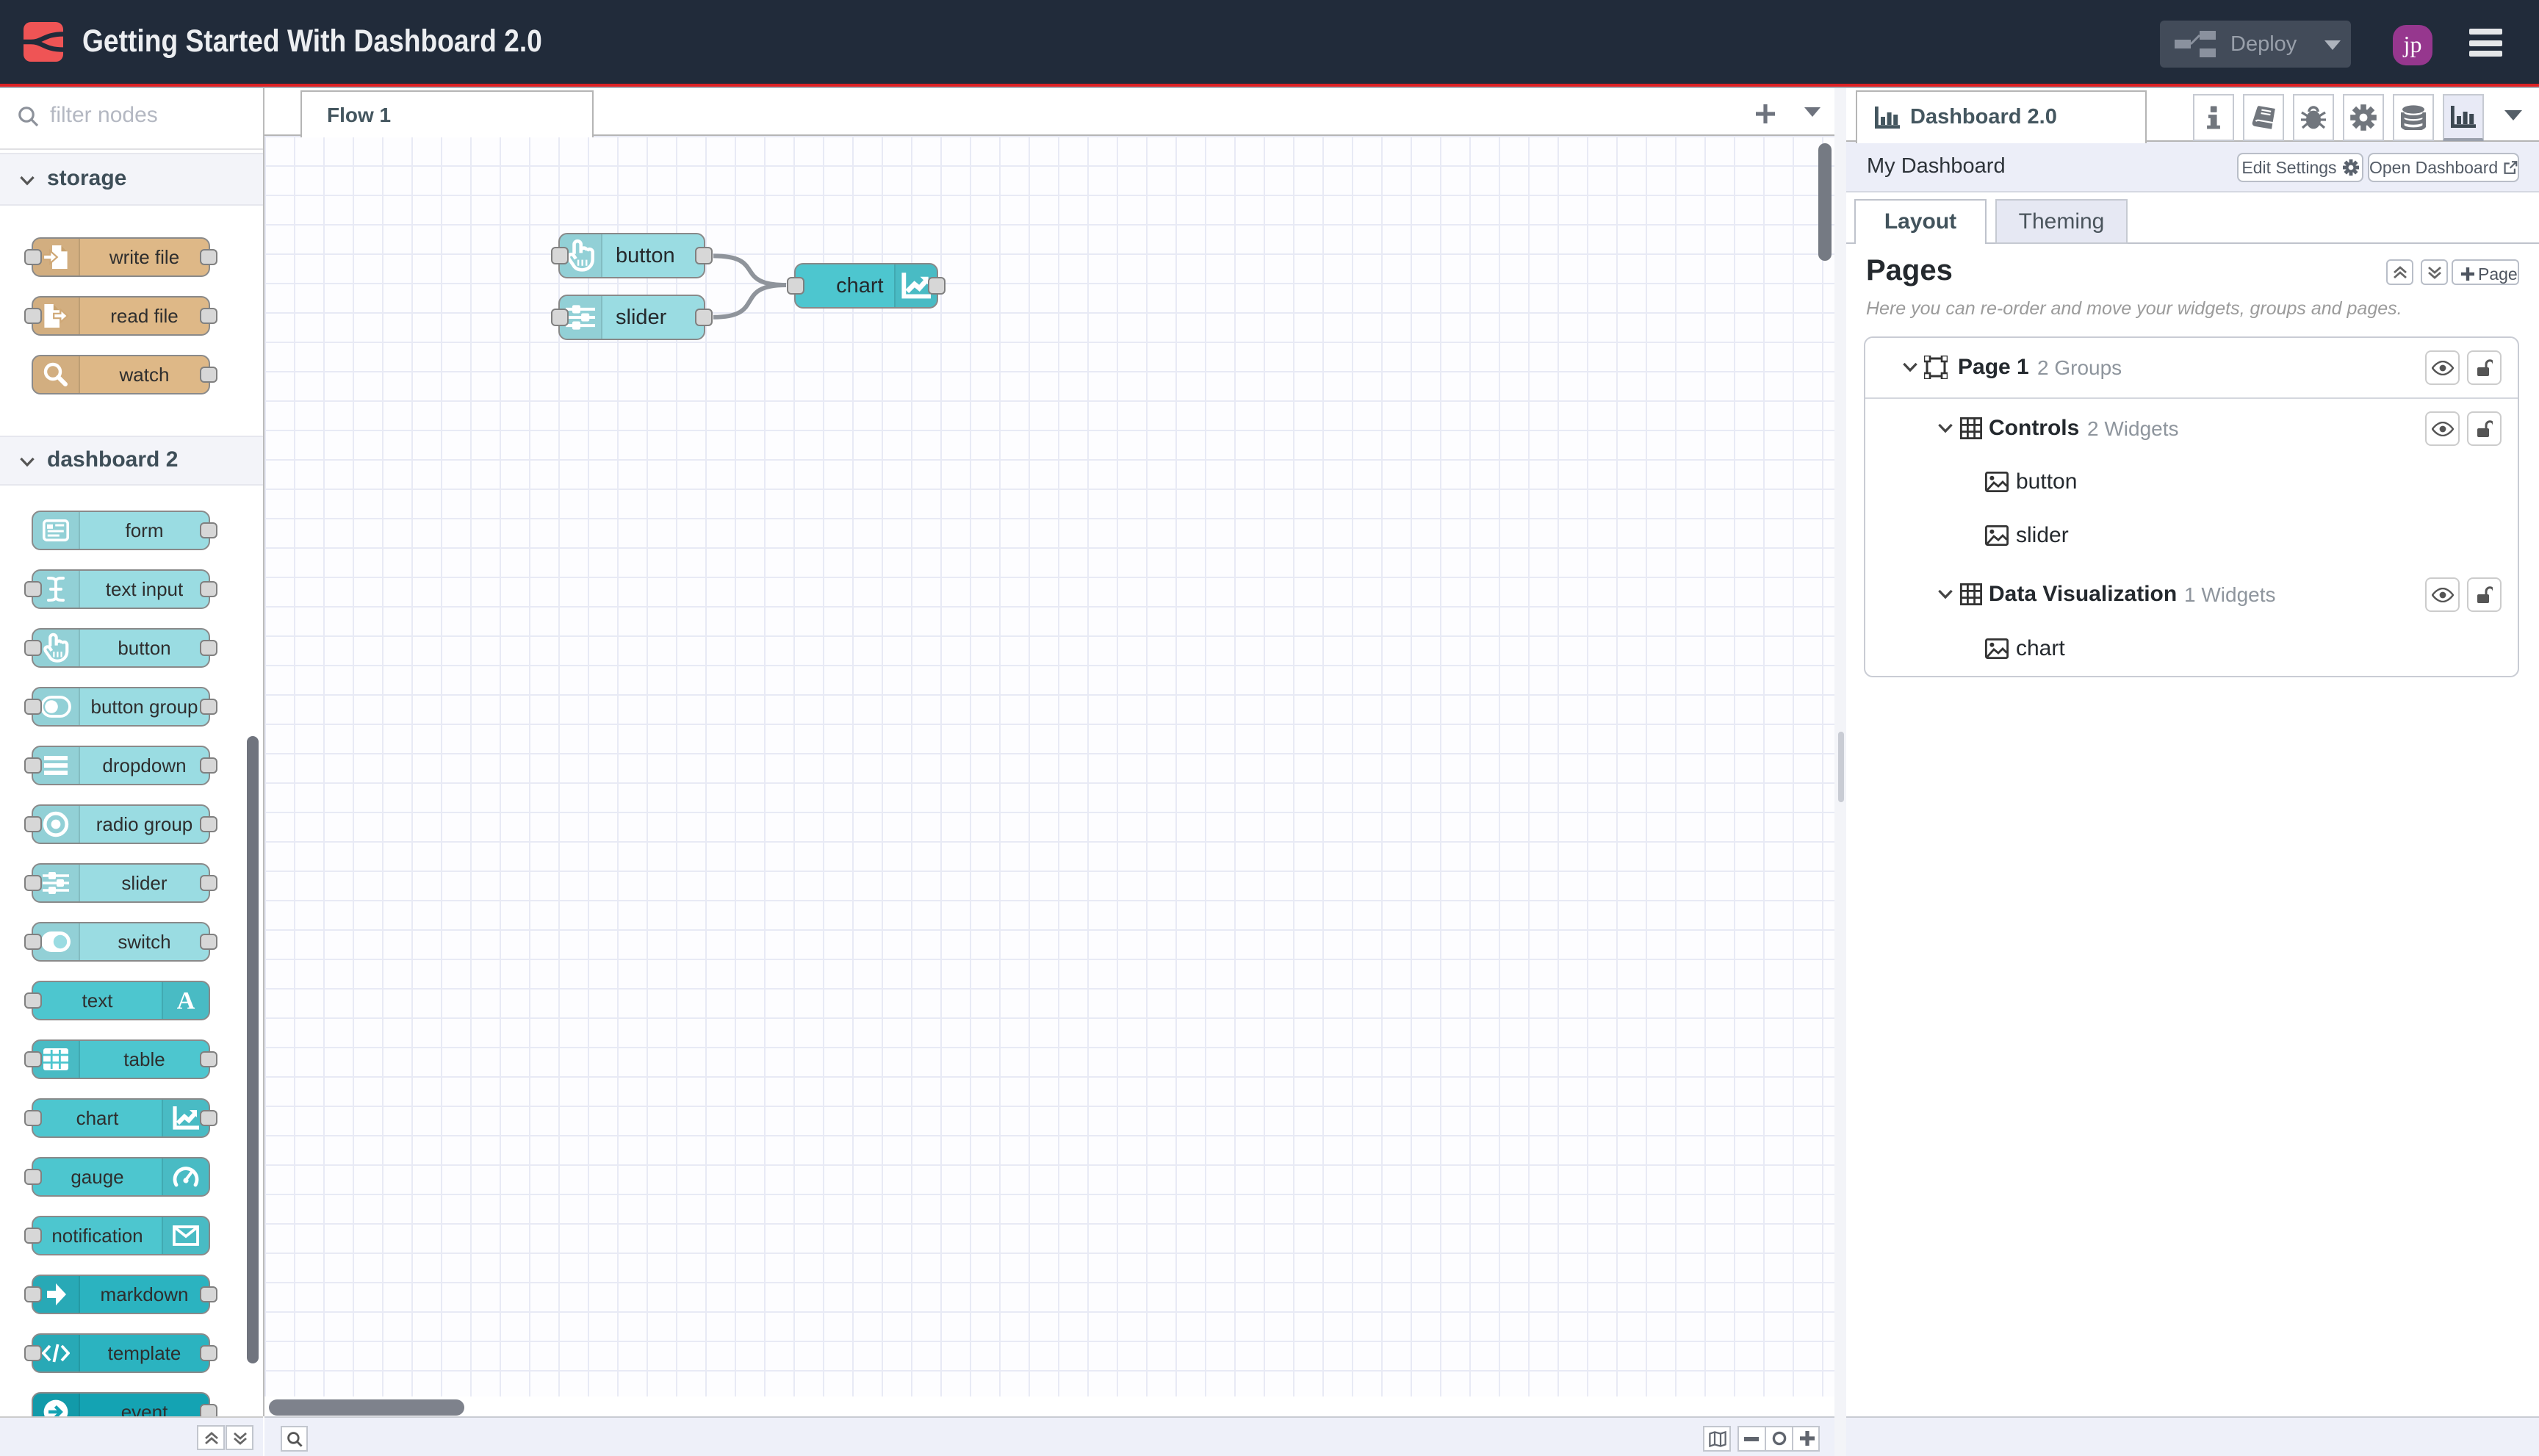  I want to click on svg-text: A, so click(186, 1001).